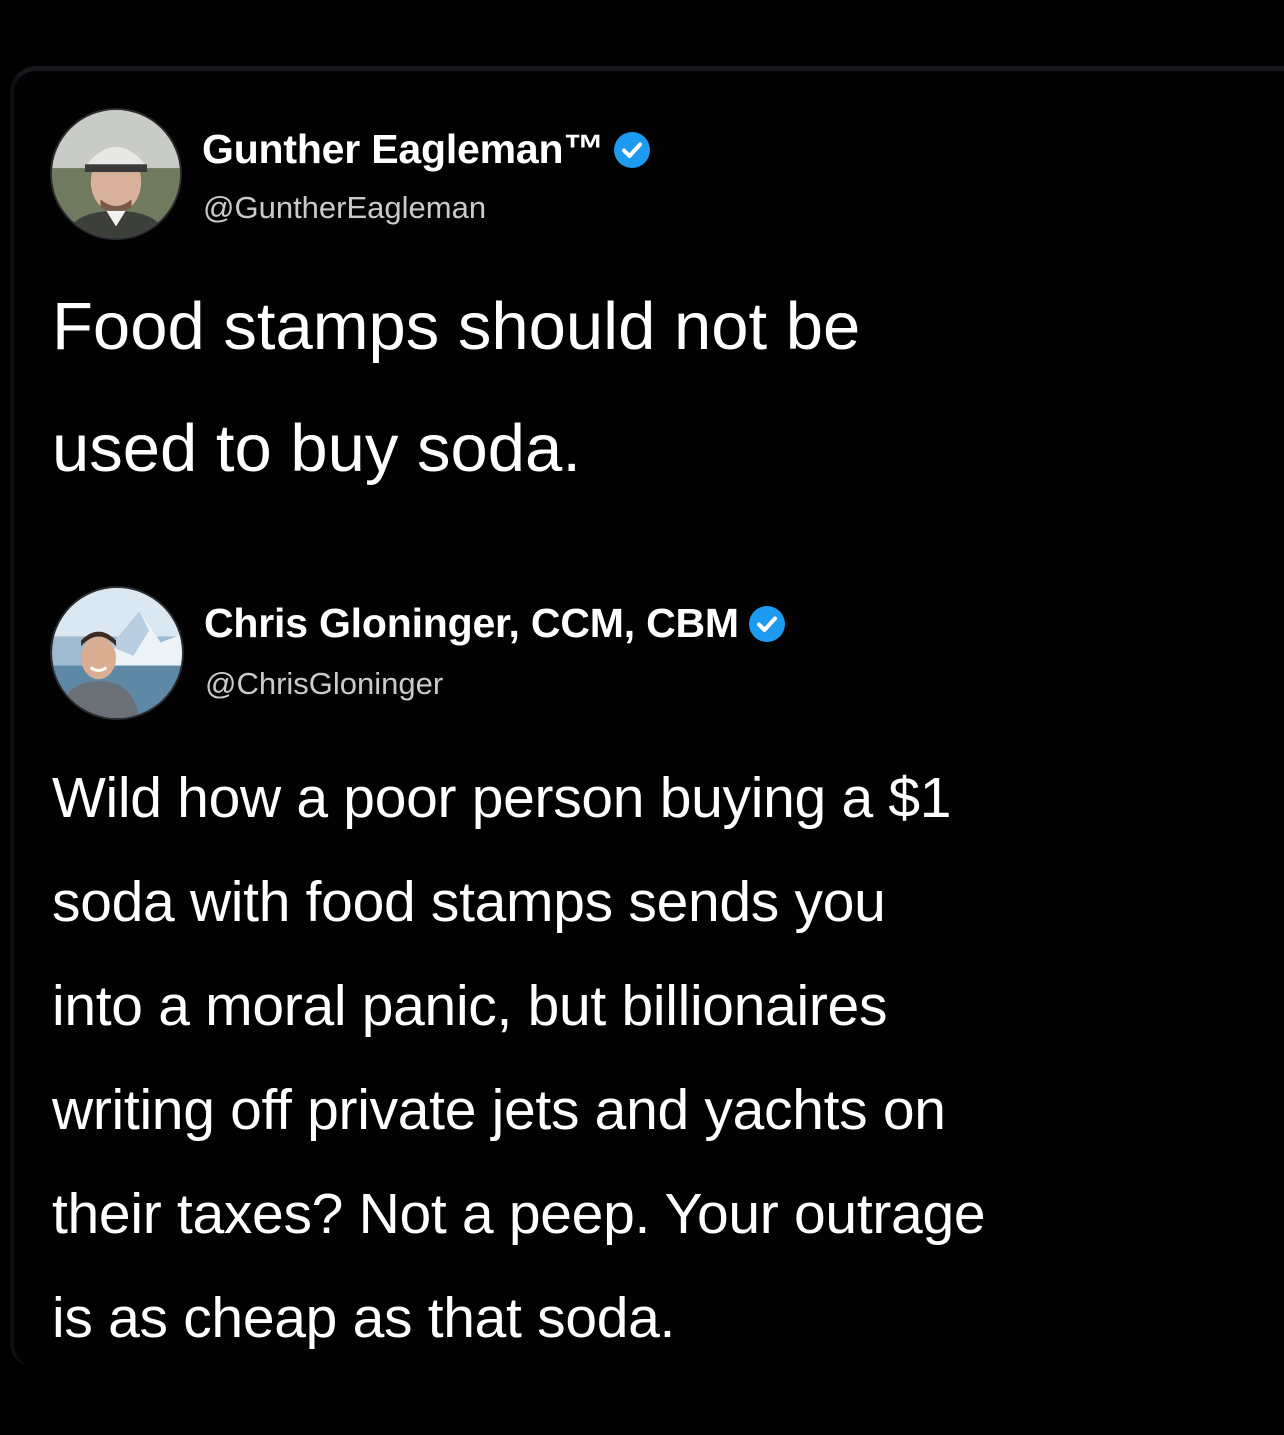  What do you see at coordinates (344, 208) in the screenshot?
I see `user-handle: @GuntherEagleman` at bounding box center [344, 208].